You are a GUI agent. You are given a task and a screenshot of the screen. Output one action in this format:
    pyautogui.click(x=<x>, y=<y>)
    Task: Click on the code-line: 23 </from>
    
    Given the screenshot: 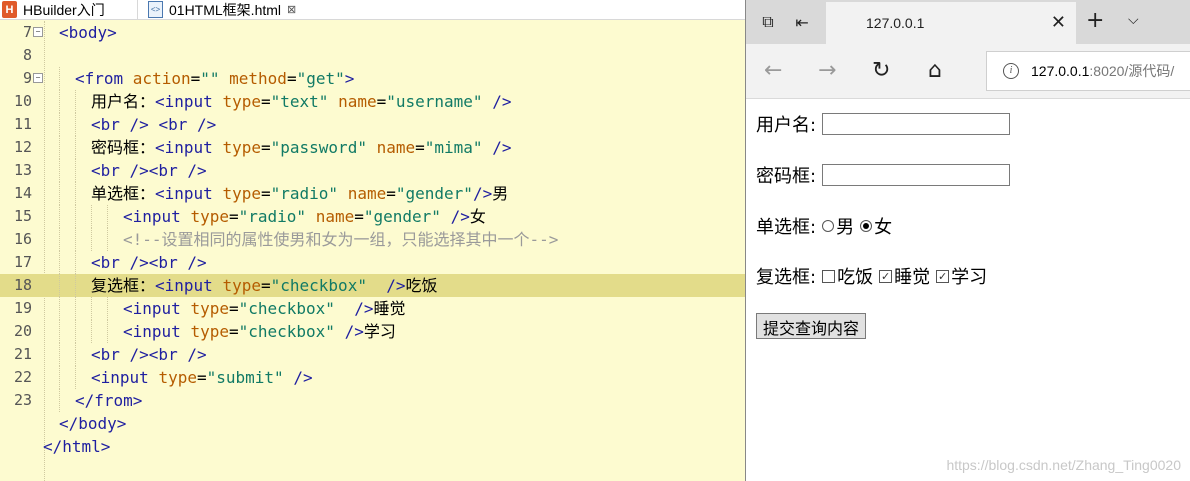 What is the action you would take?
    pyautogui.click(x=372, y=400)
    